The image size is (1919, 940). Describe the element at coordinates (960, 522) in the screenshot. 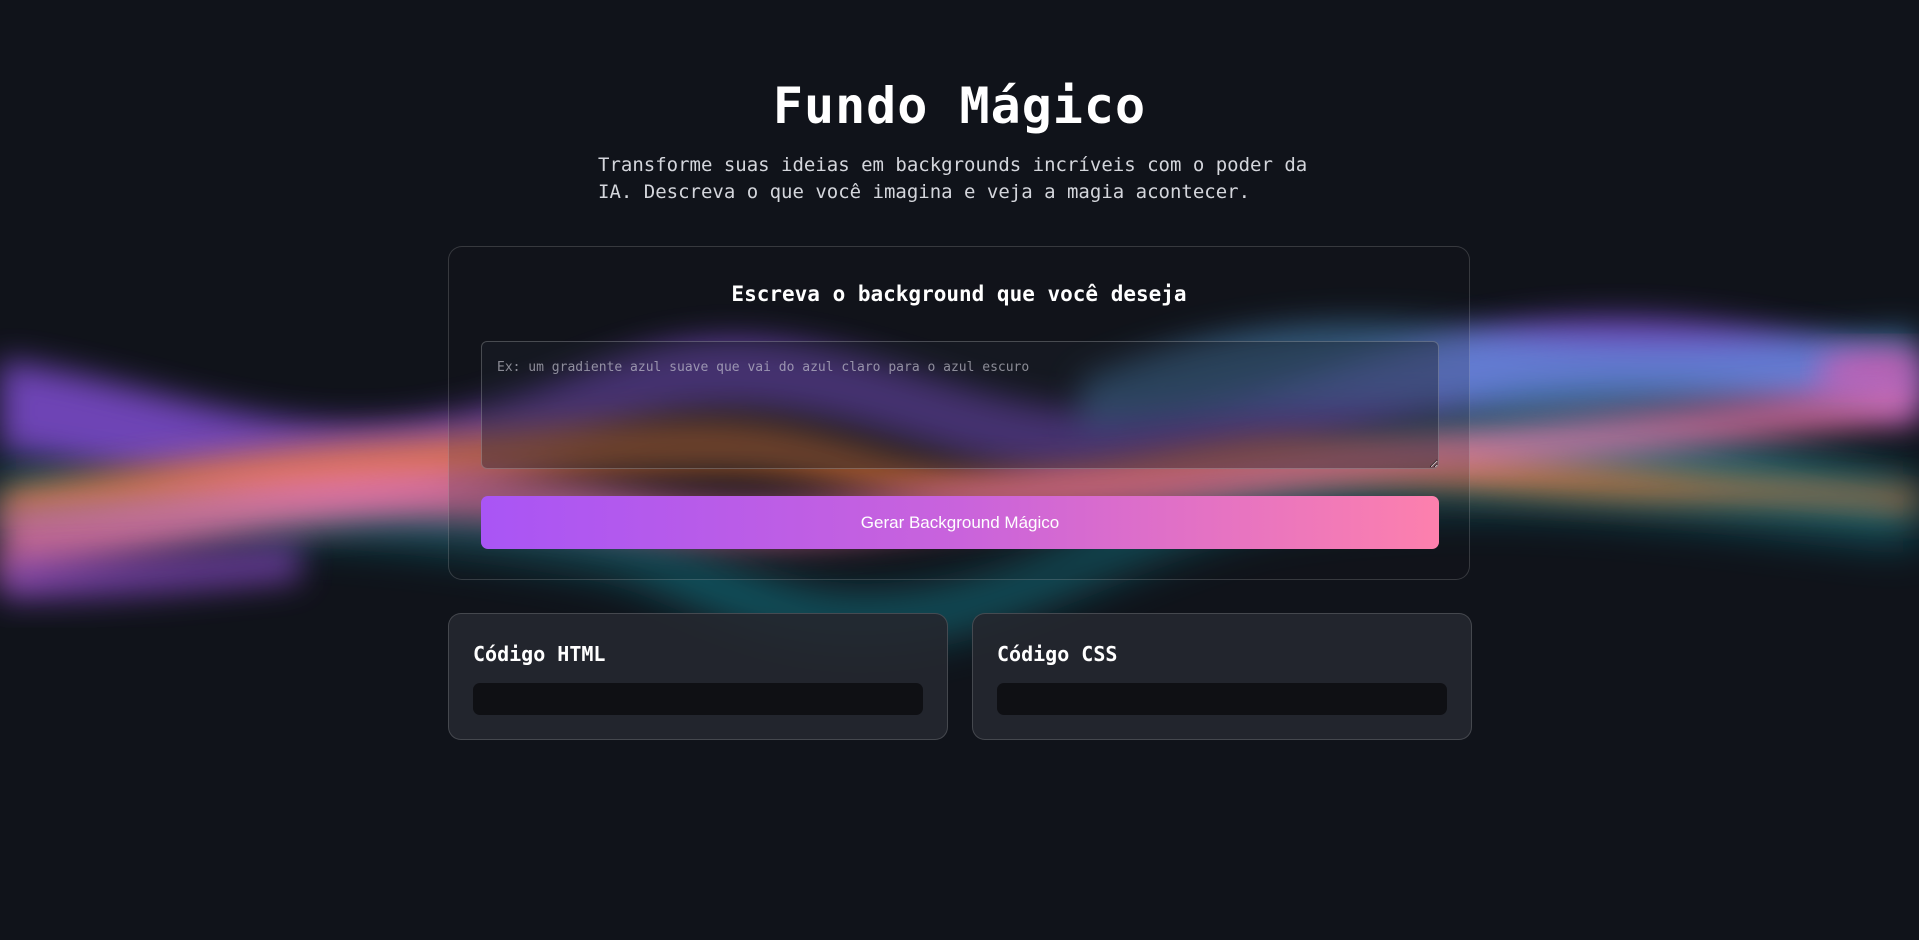

I see `generate-background-button: Gerar Background Mágico` at that location.